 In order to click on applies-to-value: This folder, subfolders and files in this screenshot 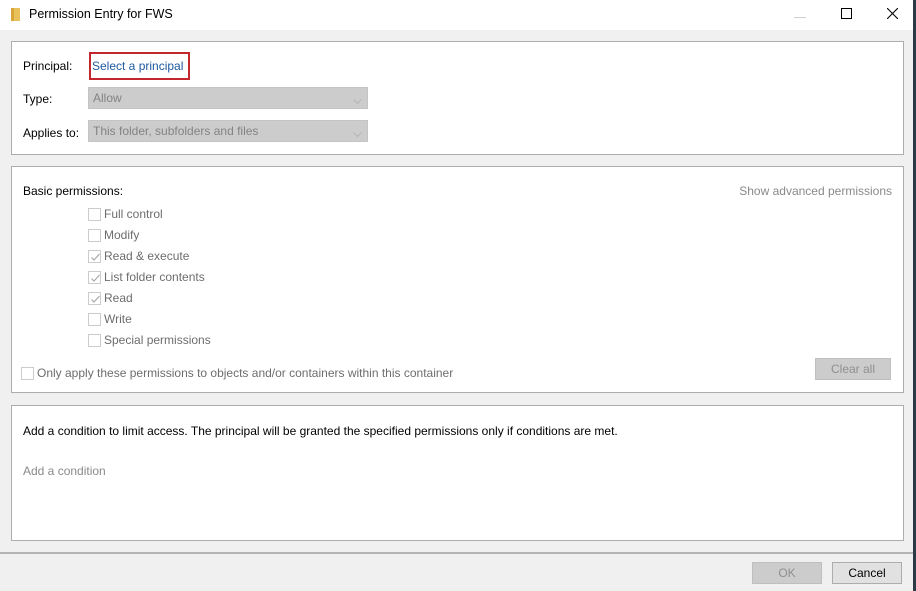, I will do `click(176, 131)`.